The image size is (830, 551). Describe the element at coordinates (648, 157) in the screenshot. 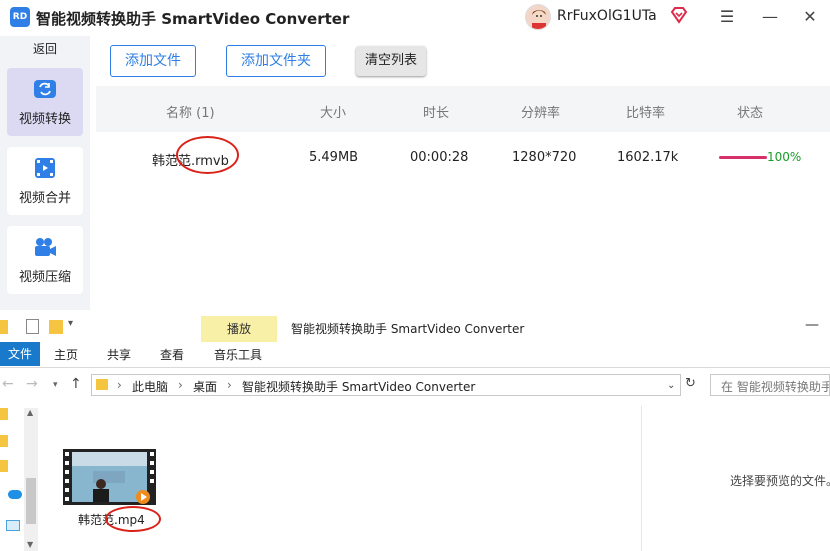

I see `file-bitrate-cell: 1602.17k` at that location.